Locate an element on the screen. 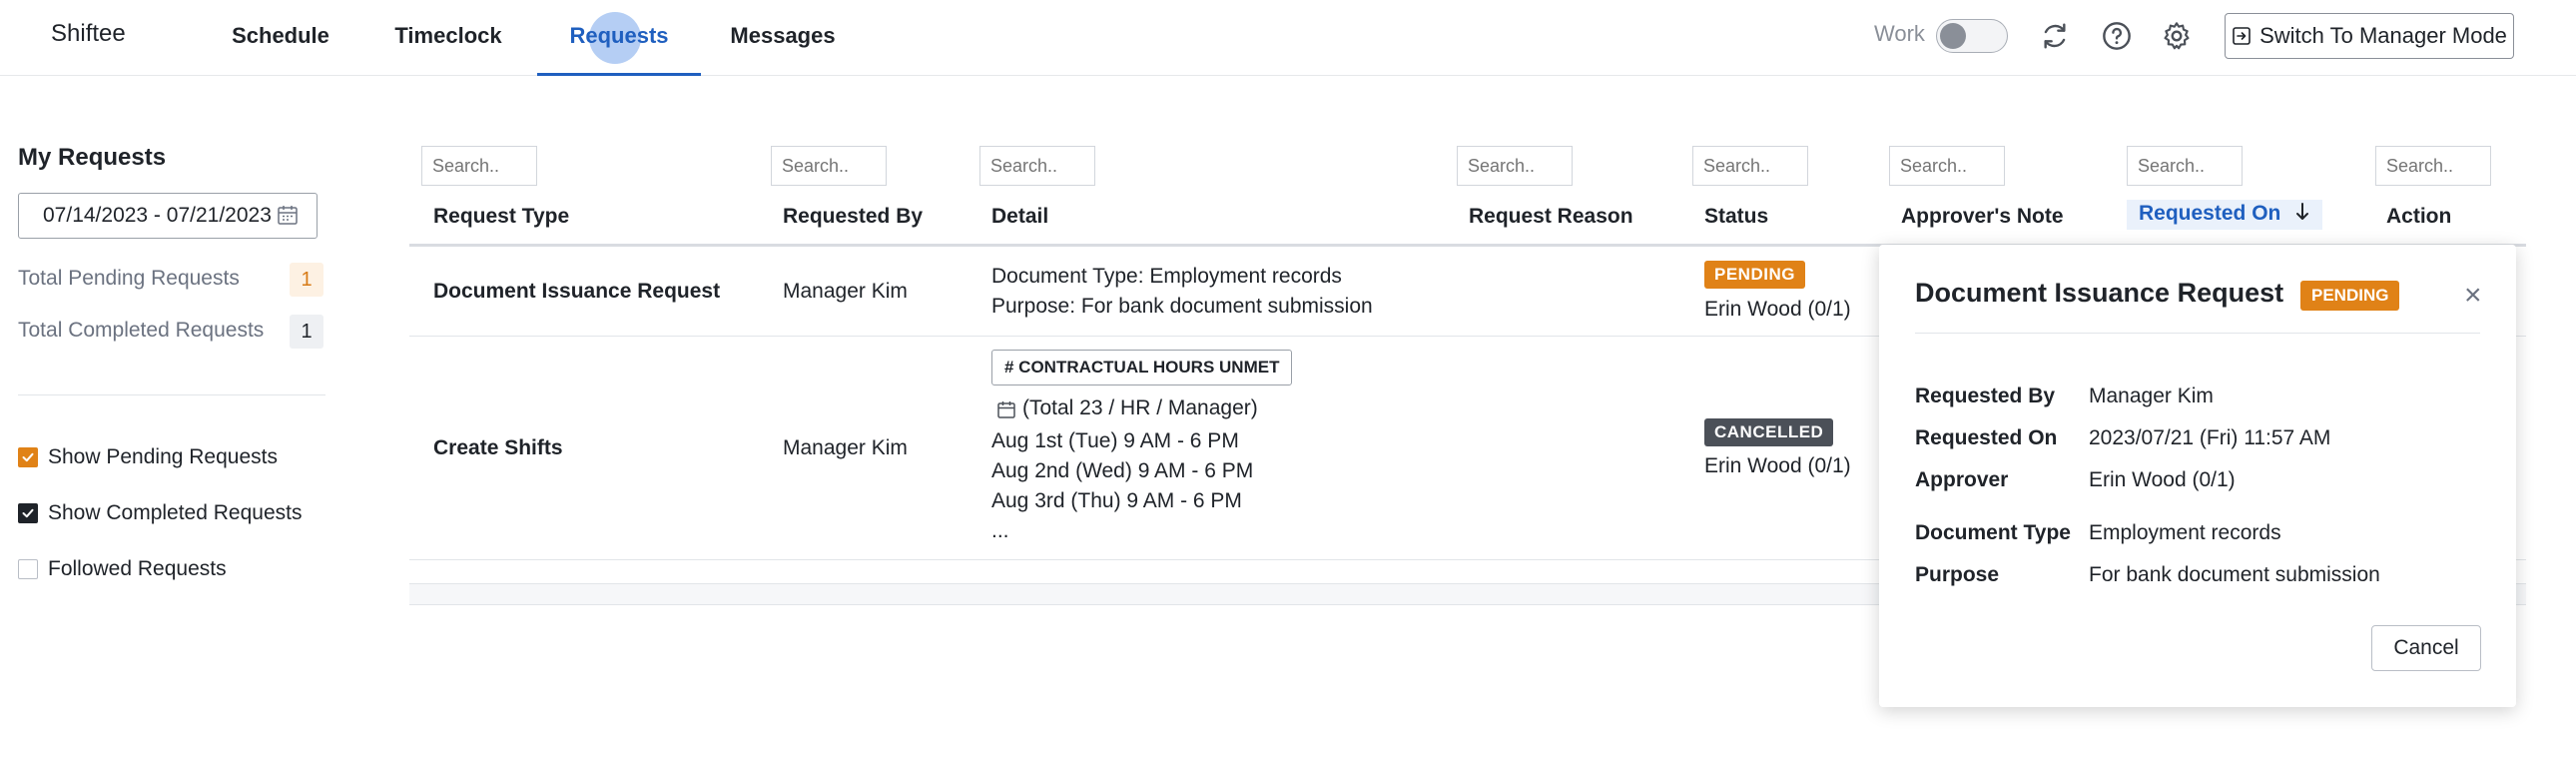  filter-followed-label: Followed Requests is located at coordinates (137, 568).